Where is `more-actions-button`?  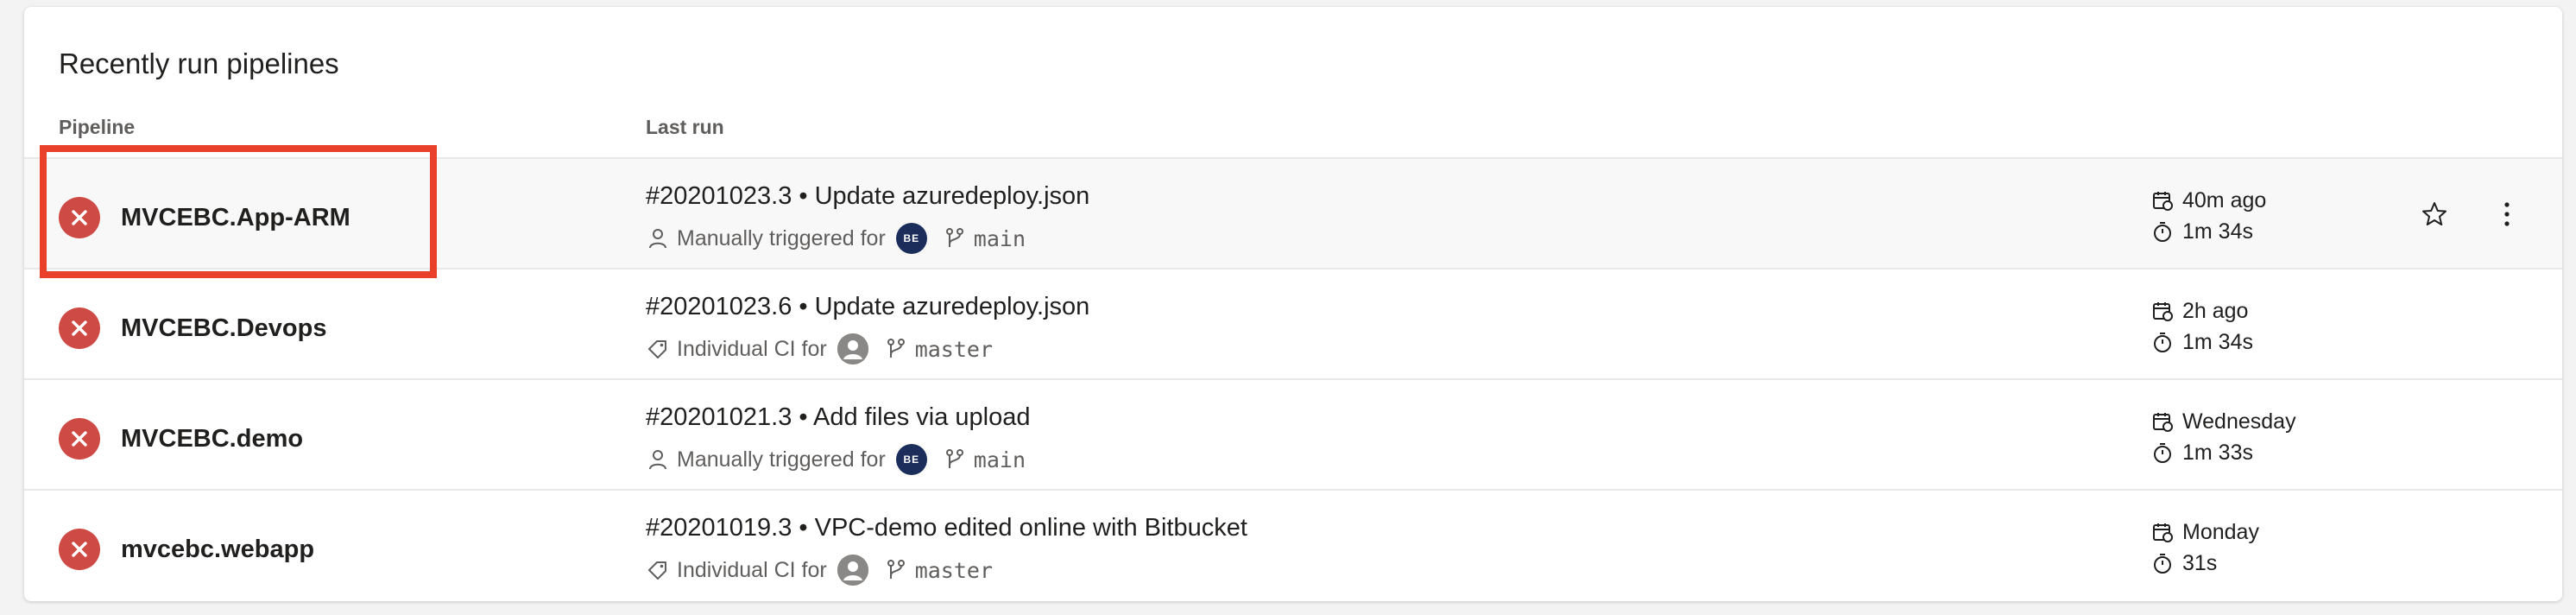
more-actions-button is located at coordinates (2507, 214).